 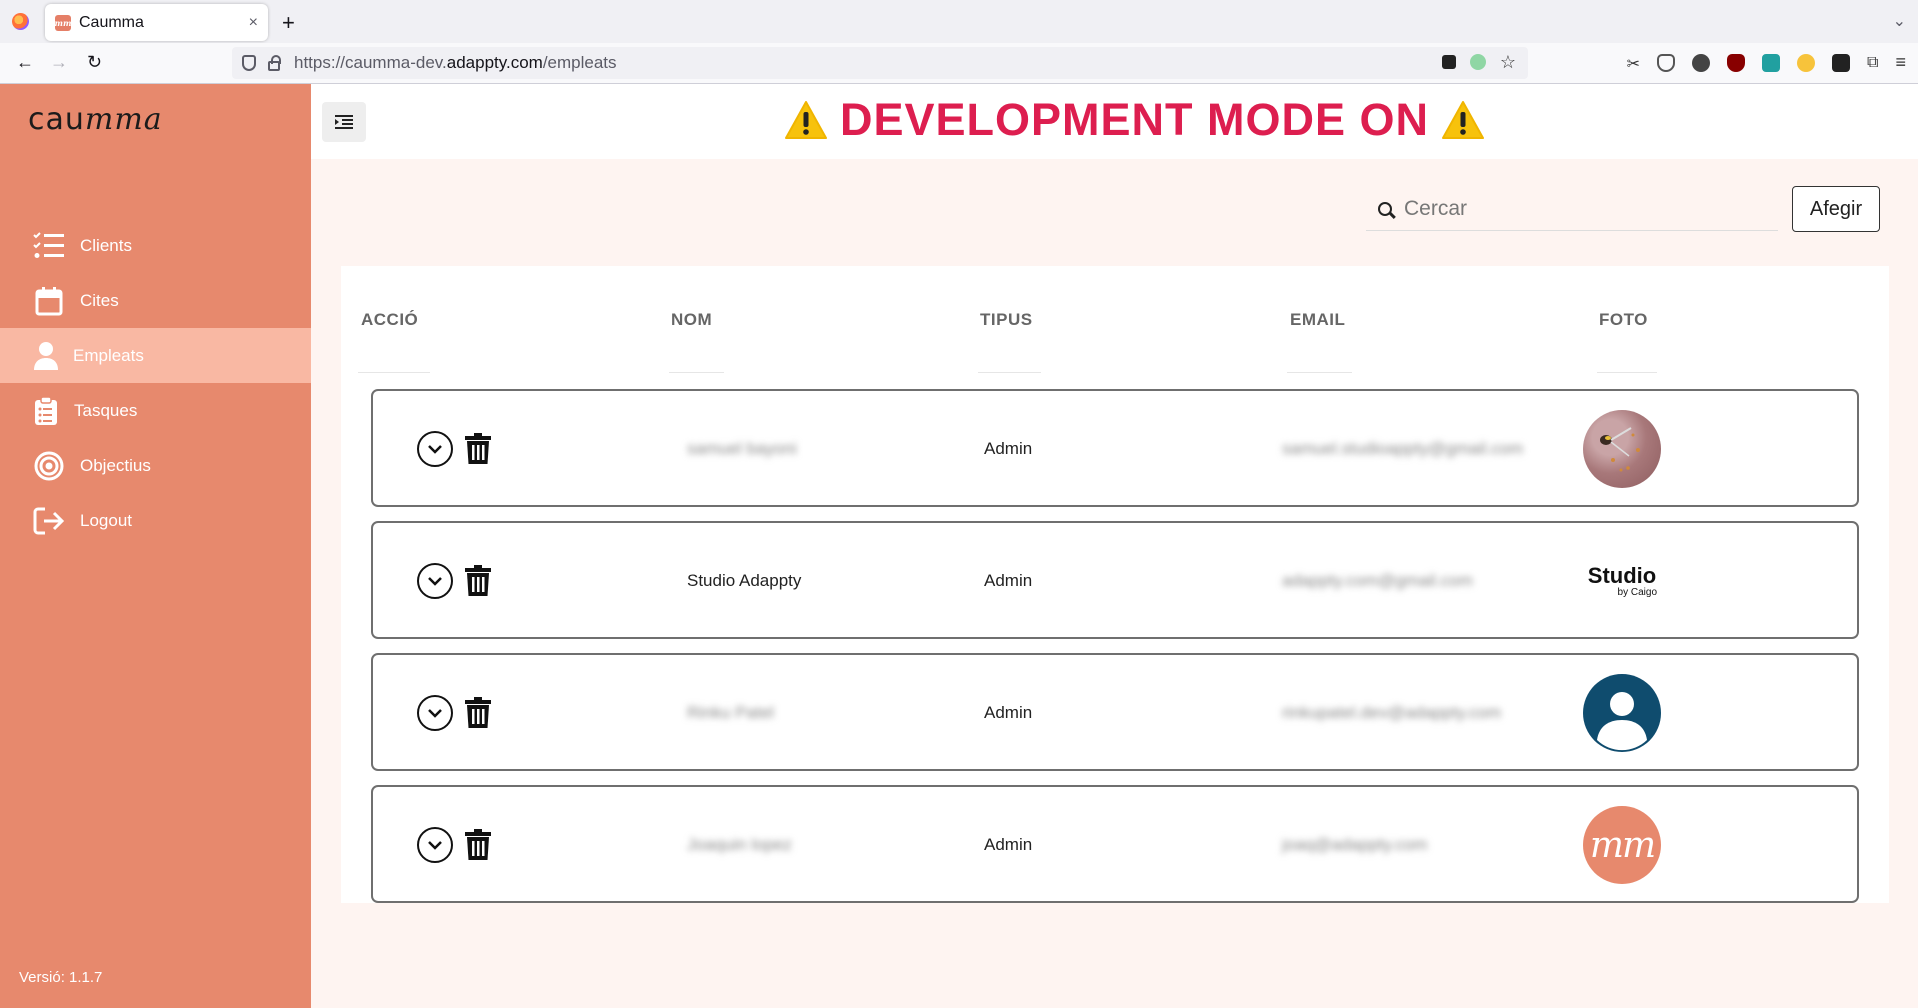 I want to click on employee-name: Joaquin lopez, so click(x=739, y=844).